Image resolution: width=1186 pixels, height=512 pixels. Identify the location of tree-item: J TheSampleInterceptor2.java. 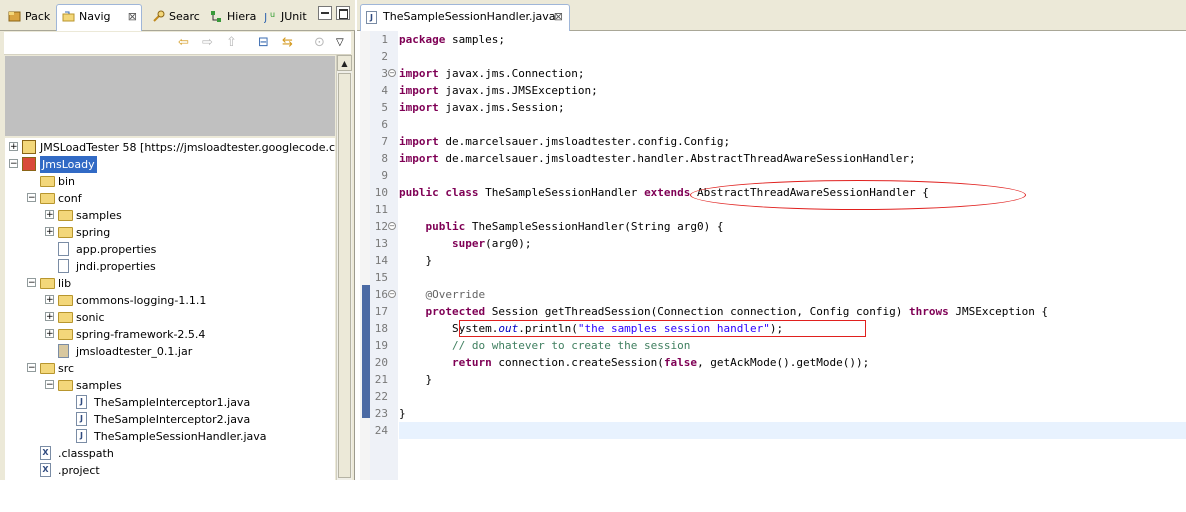
(170, 419).